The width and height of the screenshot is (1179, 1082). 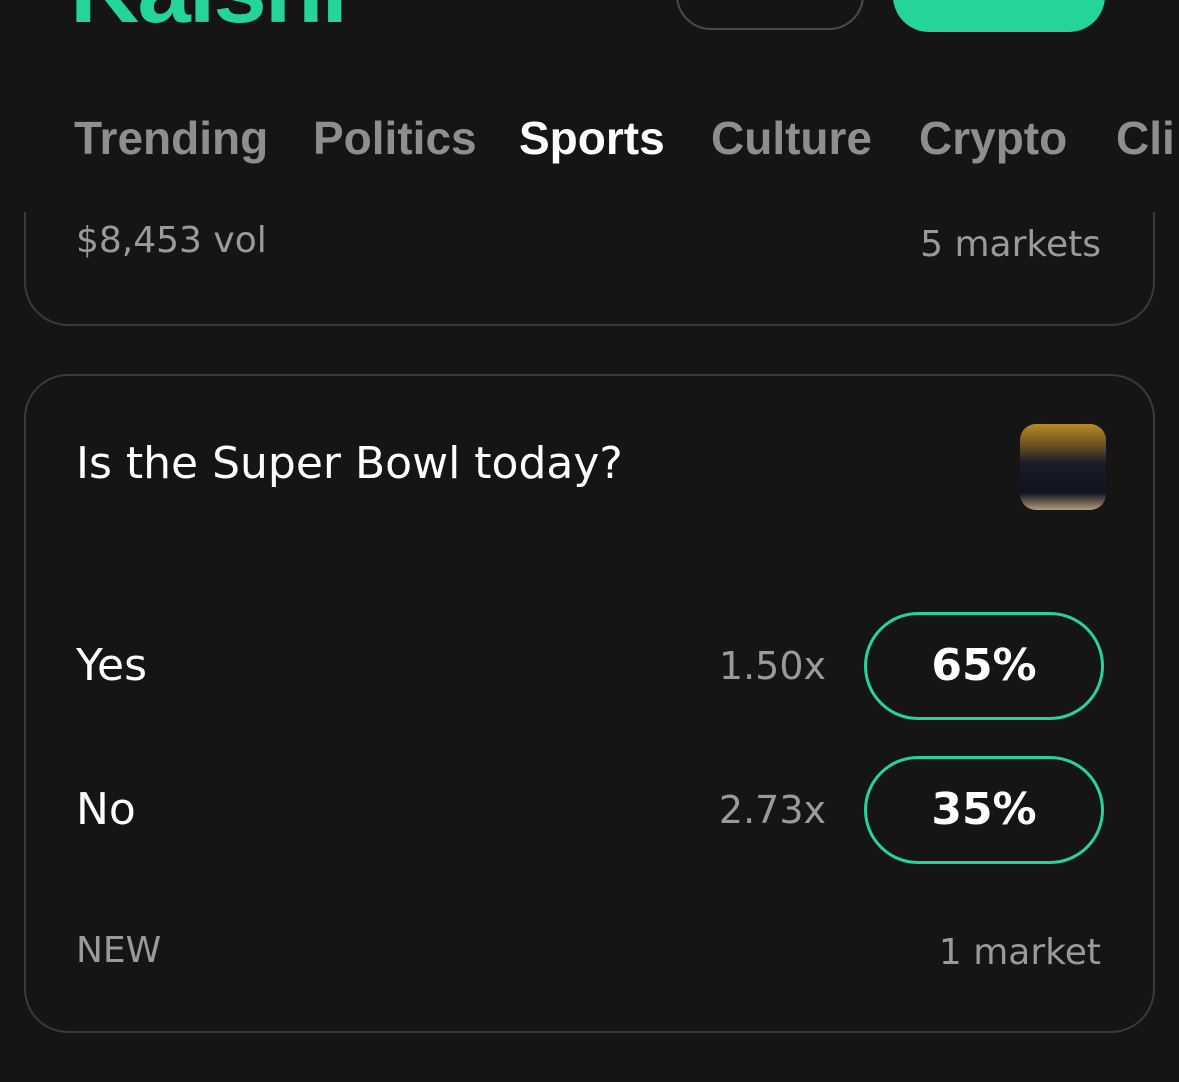 I want to click on signup-button, so click(x=999, y=16).